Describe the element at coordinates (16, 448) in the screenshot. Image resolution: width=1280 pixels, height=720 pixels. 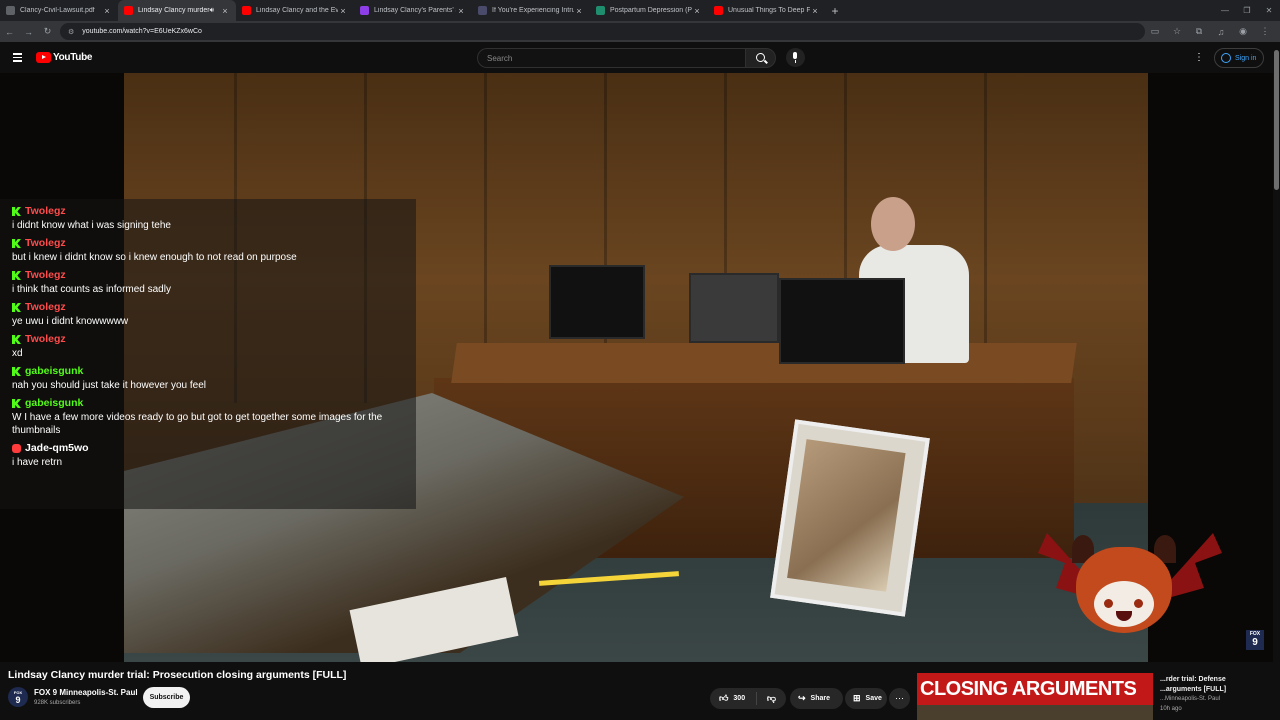
I see `youtube-badge-icon` at that location.